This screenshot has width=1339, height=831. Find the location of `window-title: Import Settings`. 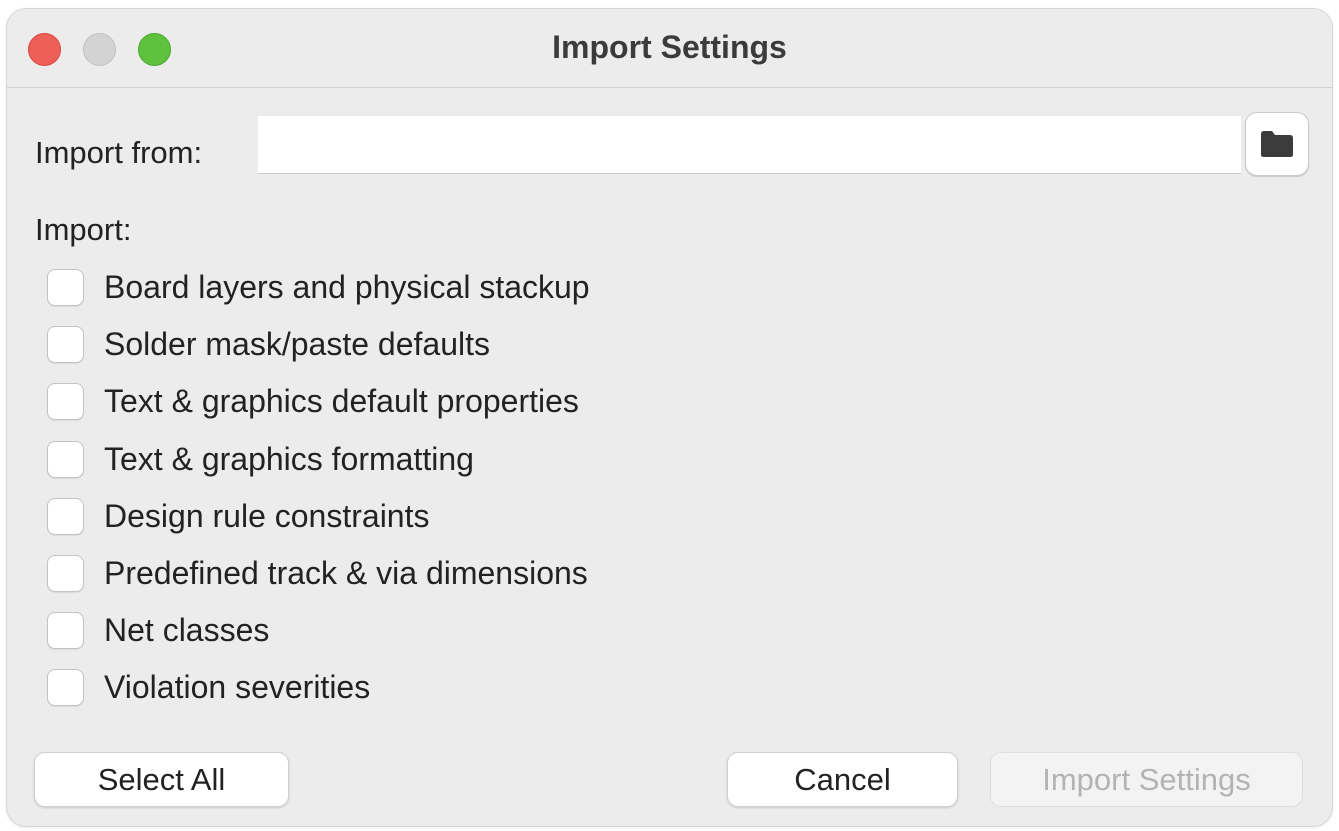

window-title: Import Settings is located at coordinates (669, 47).